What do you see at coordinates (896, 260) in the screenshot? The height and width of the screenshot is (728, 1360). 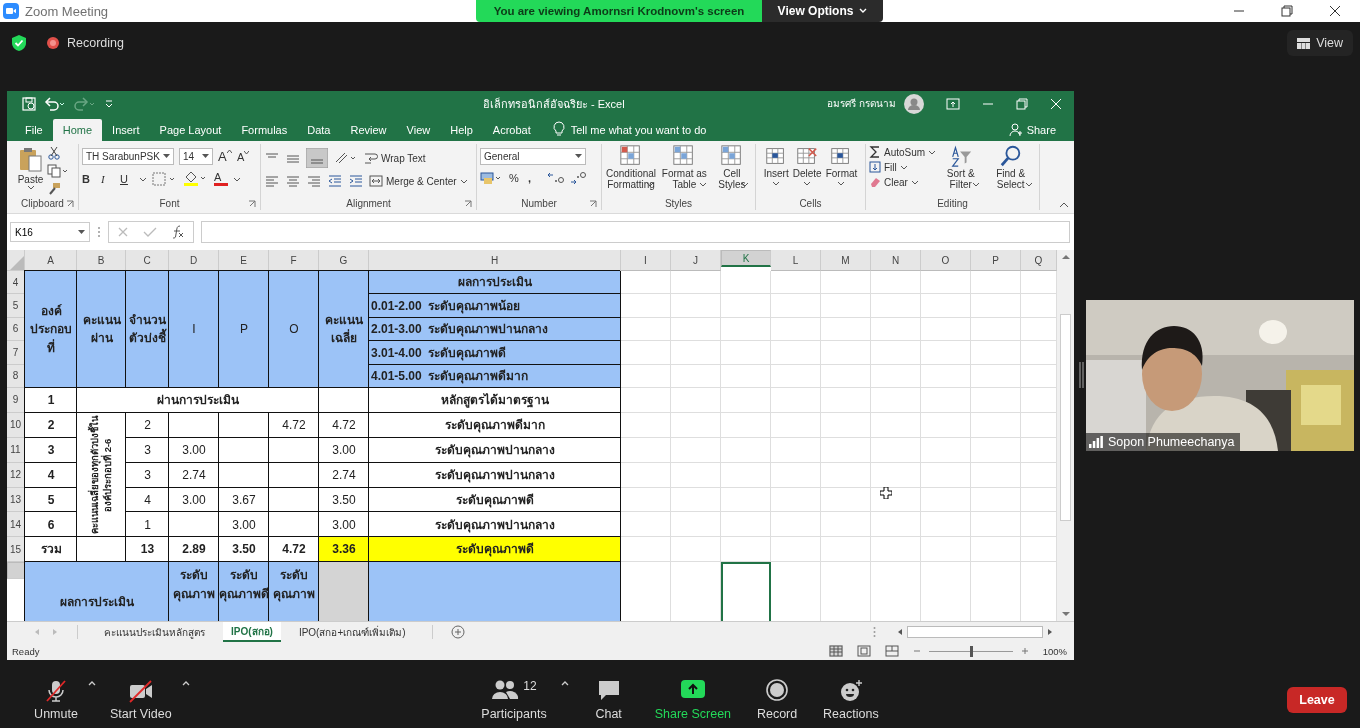 I see `column-header: N` at bounding box center [896, 260].